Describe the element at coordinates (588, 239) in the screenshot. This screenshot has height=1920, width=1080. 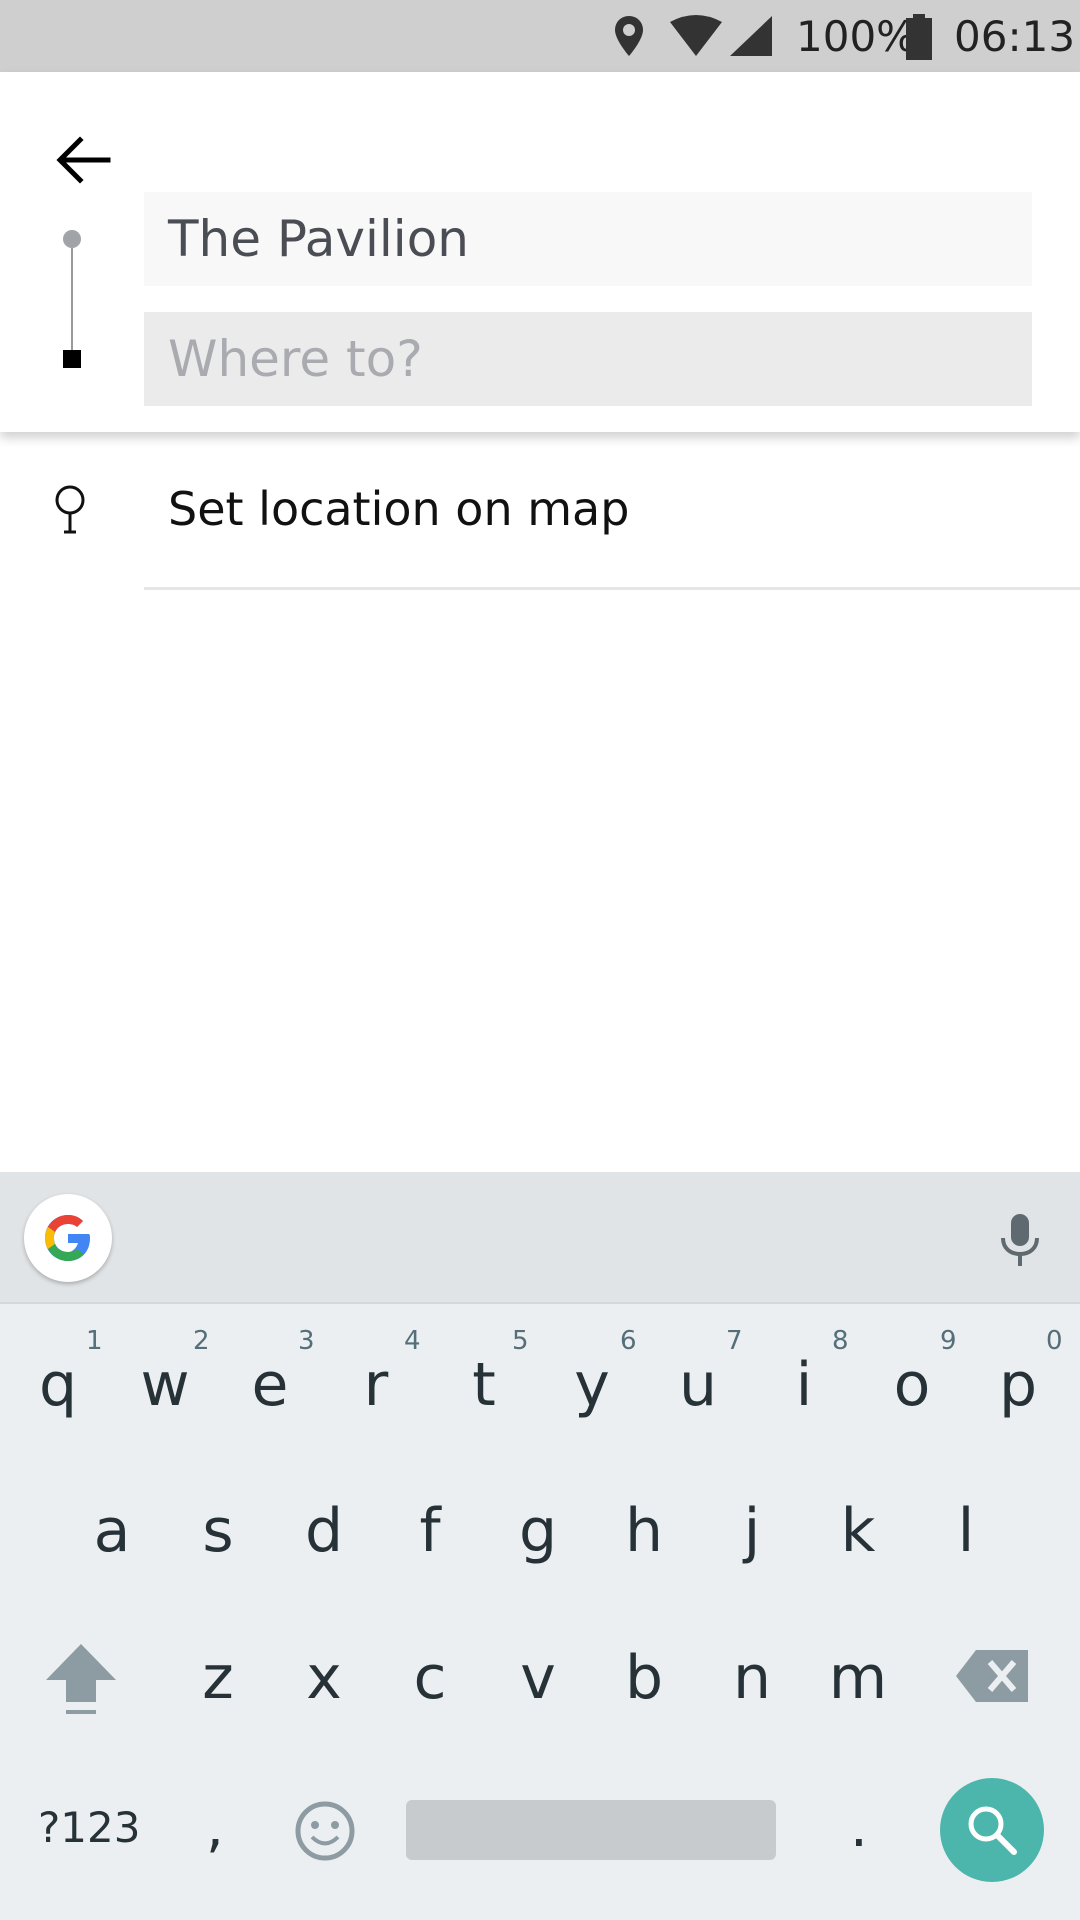
I see `pickup-location-field: The Pavilion` at that location.